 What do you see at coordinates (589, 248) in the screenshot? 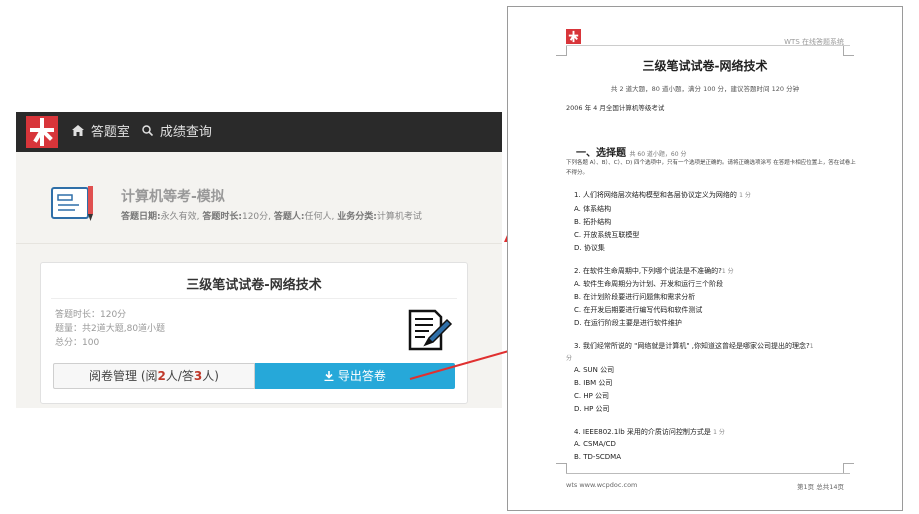
I see `option: D. 协议集` at bounding box center [589, 248].